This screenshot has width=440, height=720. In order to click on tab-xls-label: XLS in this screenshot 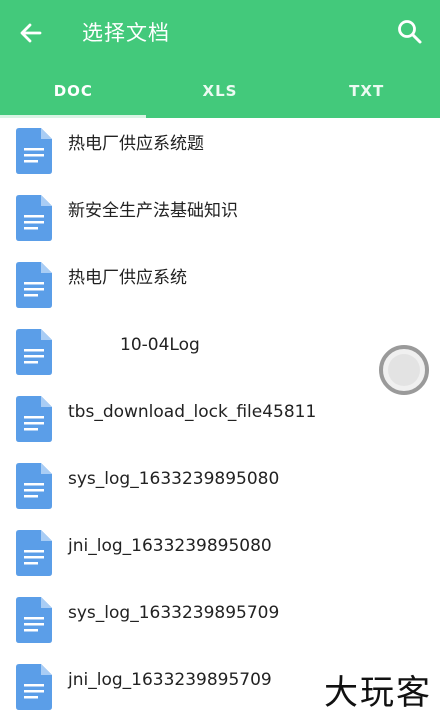, I will do `click(220, 91)`.